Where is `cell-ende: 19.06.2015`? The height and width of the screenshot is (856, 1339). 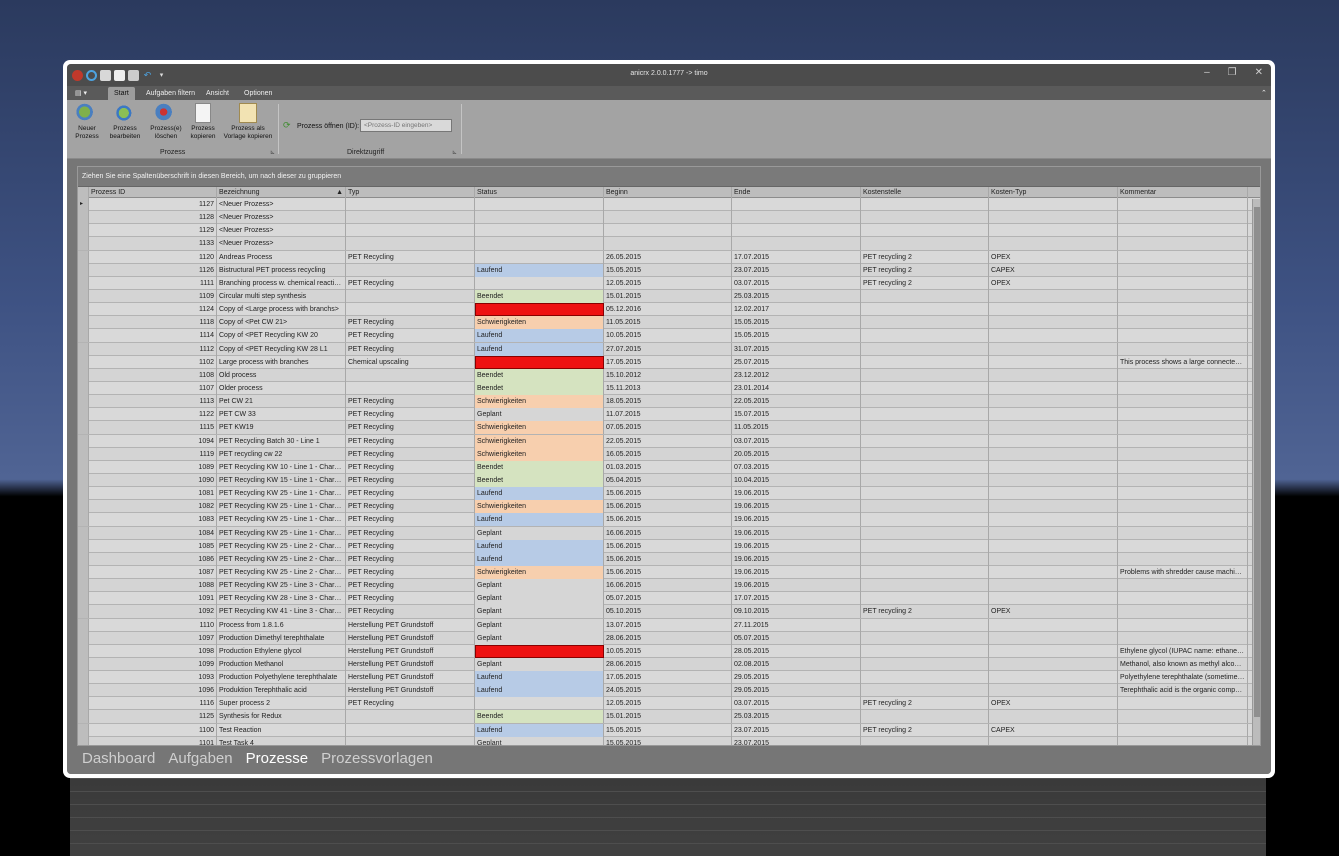 cell-ende: 19.06.2015 is located at coordinates (796, 507).